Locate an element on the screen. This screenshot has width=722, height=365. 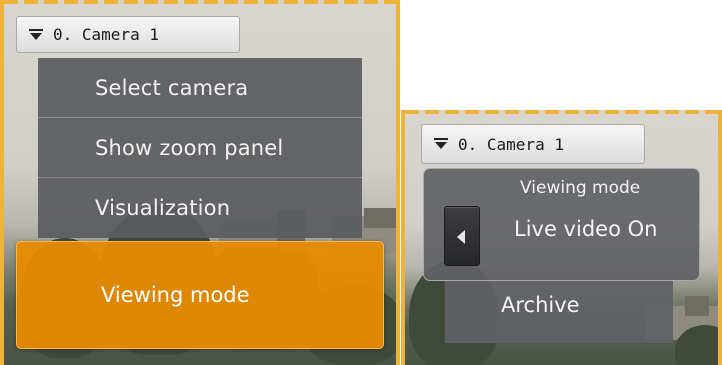
menu-item-label: Viewing mode is located at coordinates (175, 295).